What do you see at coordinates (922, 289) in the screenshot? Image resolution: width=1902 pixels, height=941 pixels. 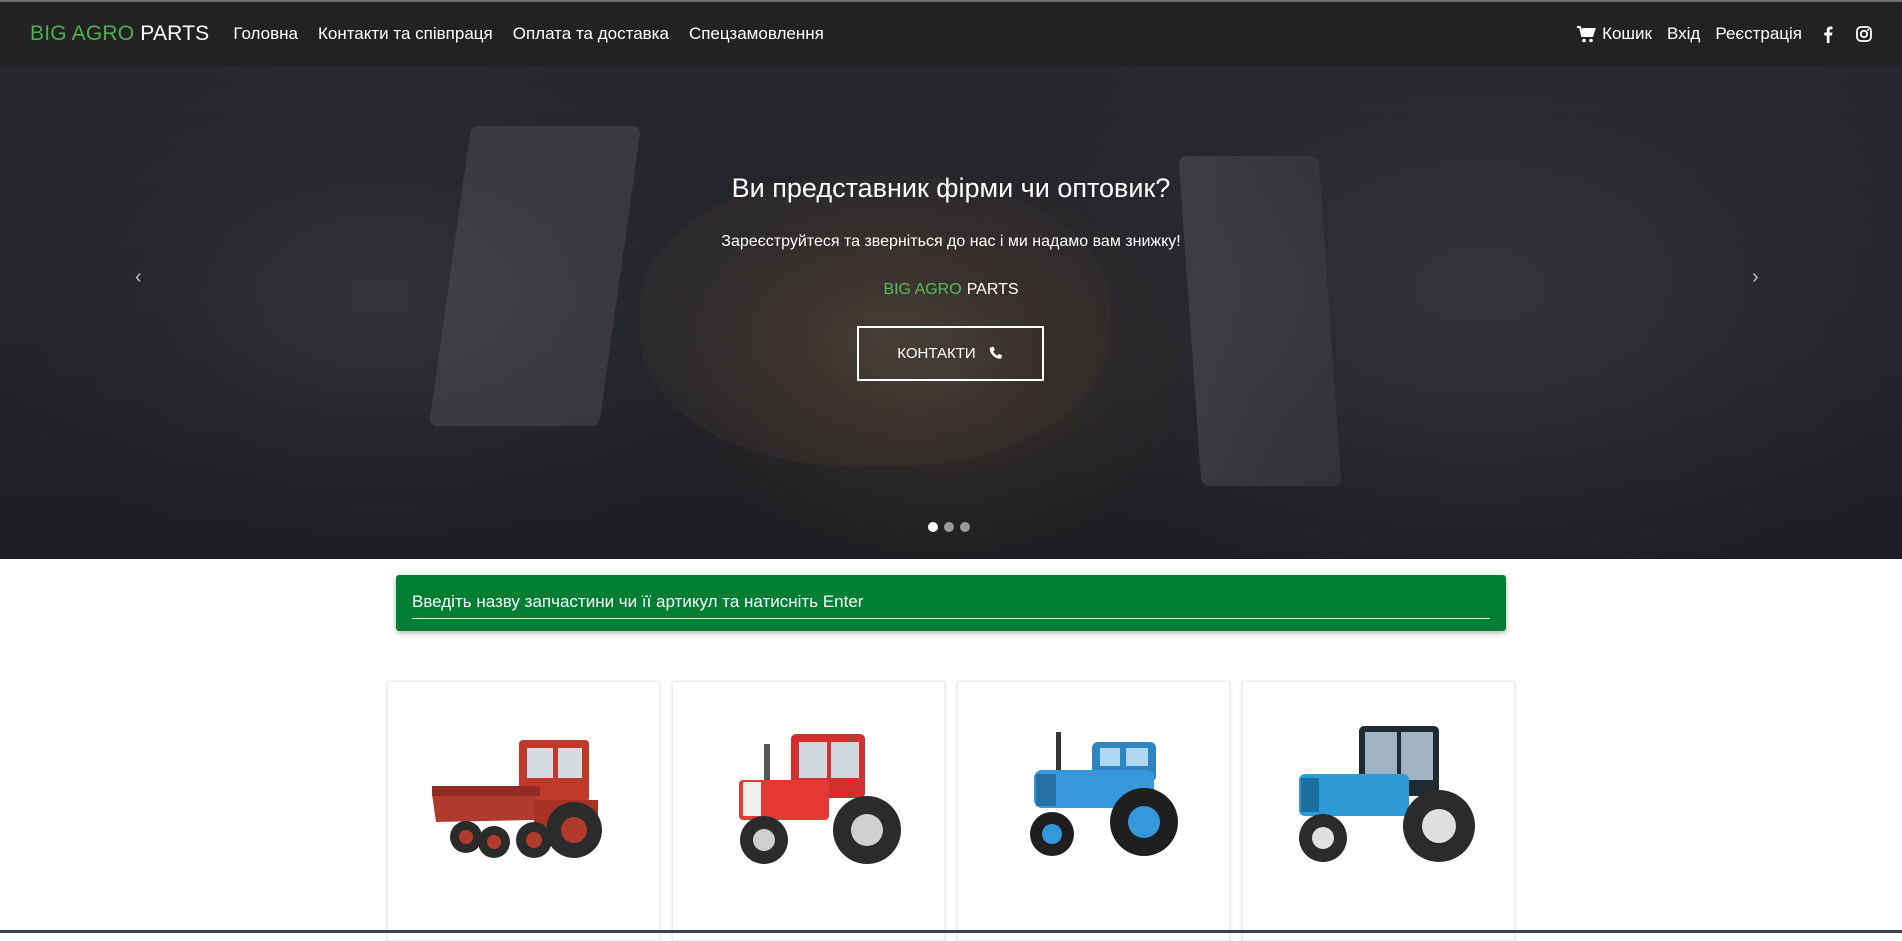 I see `hero-brand-part1: BIG AGRO` at bounding box center [922, 289].